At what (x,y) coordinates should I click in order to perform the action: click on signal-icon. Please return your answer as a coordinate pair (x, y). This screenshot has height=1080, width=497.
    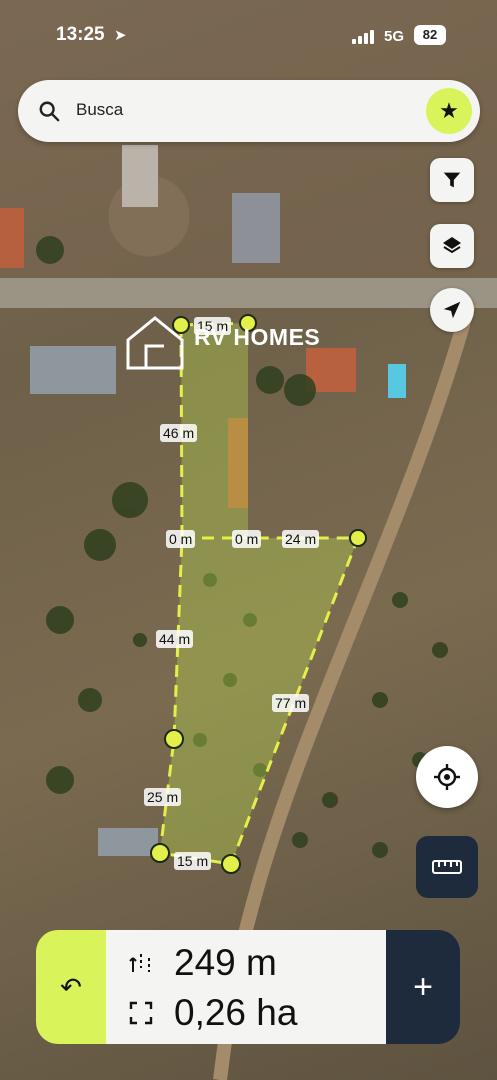
    Looking at the image, I should click on (363, 37).